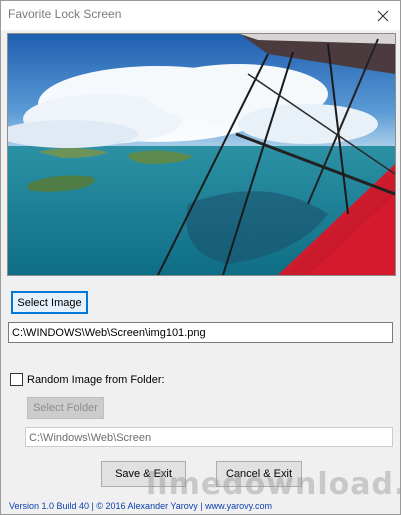 The image size is (401, 515). I want to click on random-folder-option: Random Image from Folder:, so click(87, 379).